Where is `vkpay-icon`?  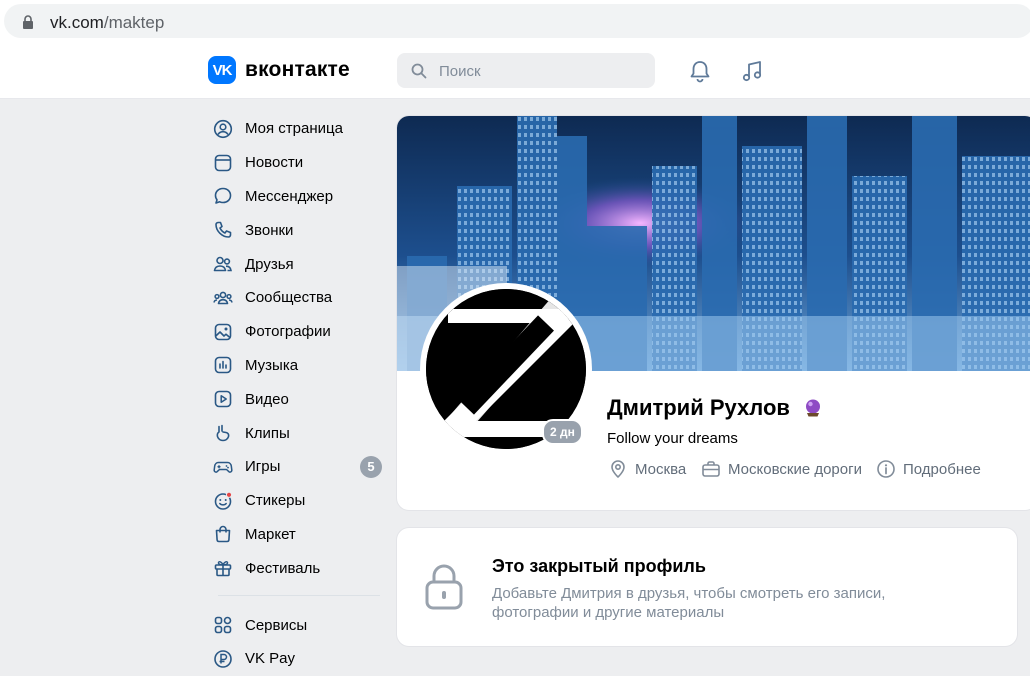
vkpay-icon is located at coordinates (223, 659).